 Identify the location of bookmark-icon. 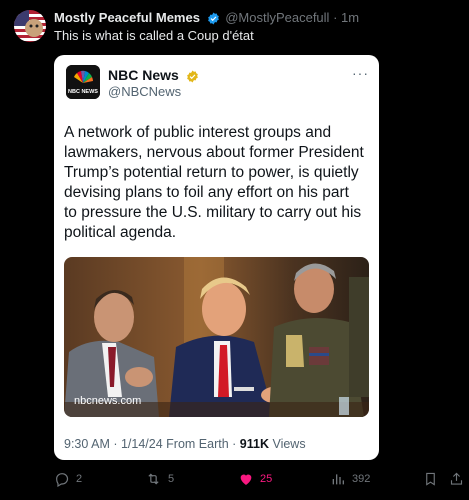
(430, 479).